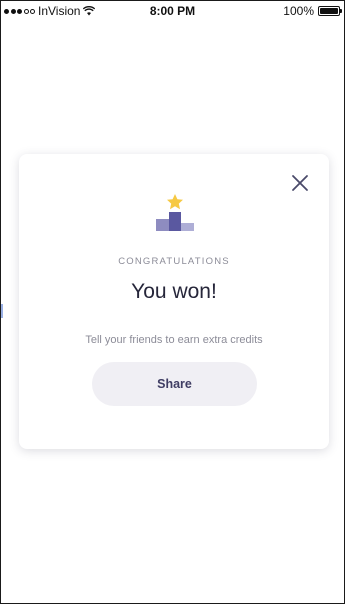  I want to click on close-icon, so click(300, 183).